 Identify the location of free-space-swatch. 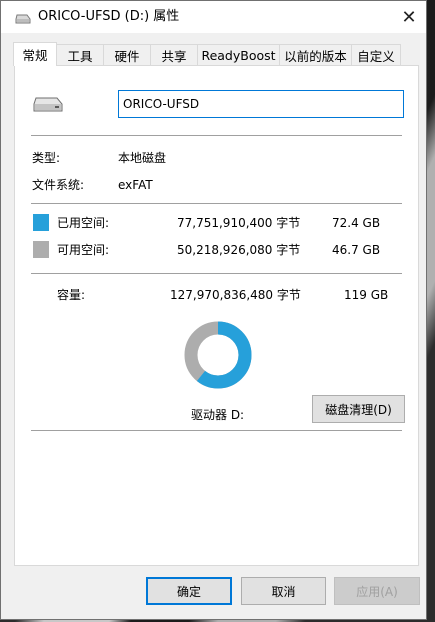
(41, 249).